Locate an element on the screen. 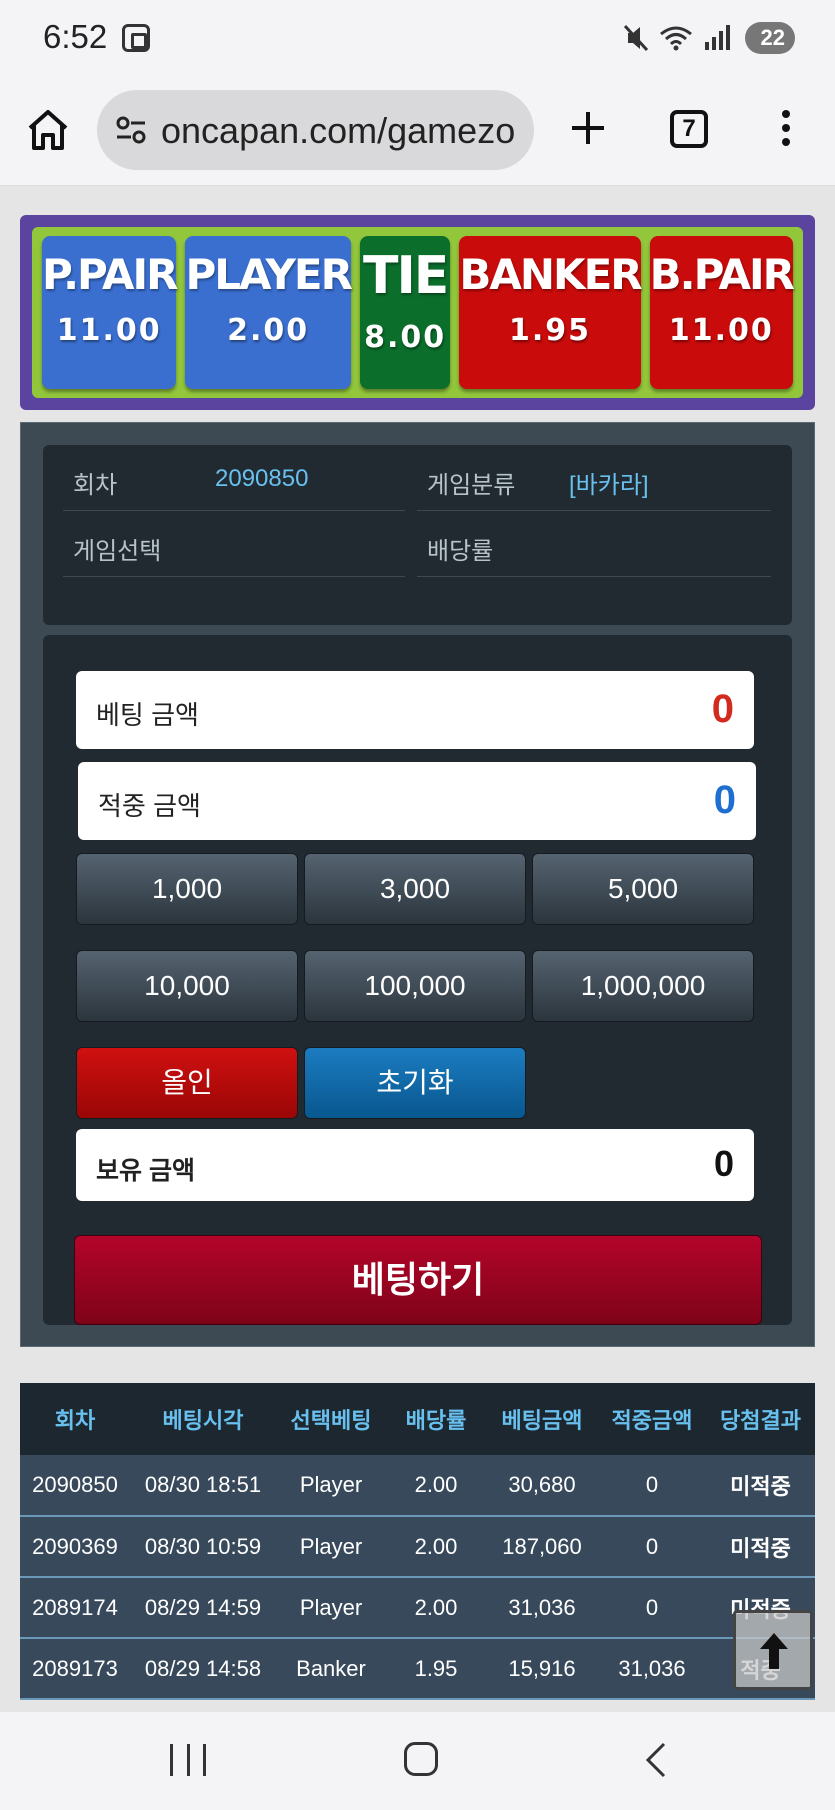 The image size is (835, 1810). info-selection-label: 게임선택 is located at coordinates (117, 551).